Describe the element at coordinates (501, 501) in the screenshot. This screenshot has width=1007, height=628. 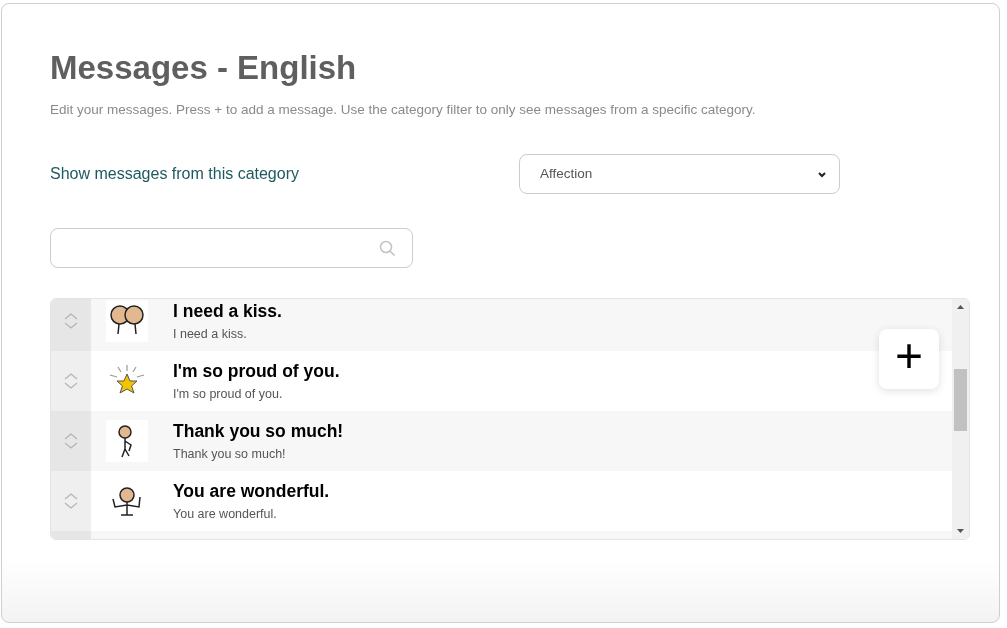
I see `message-row: You are wonderful. You are wonderful.` at that location.